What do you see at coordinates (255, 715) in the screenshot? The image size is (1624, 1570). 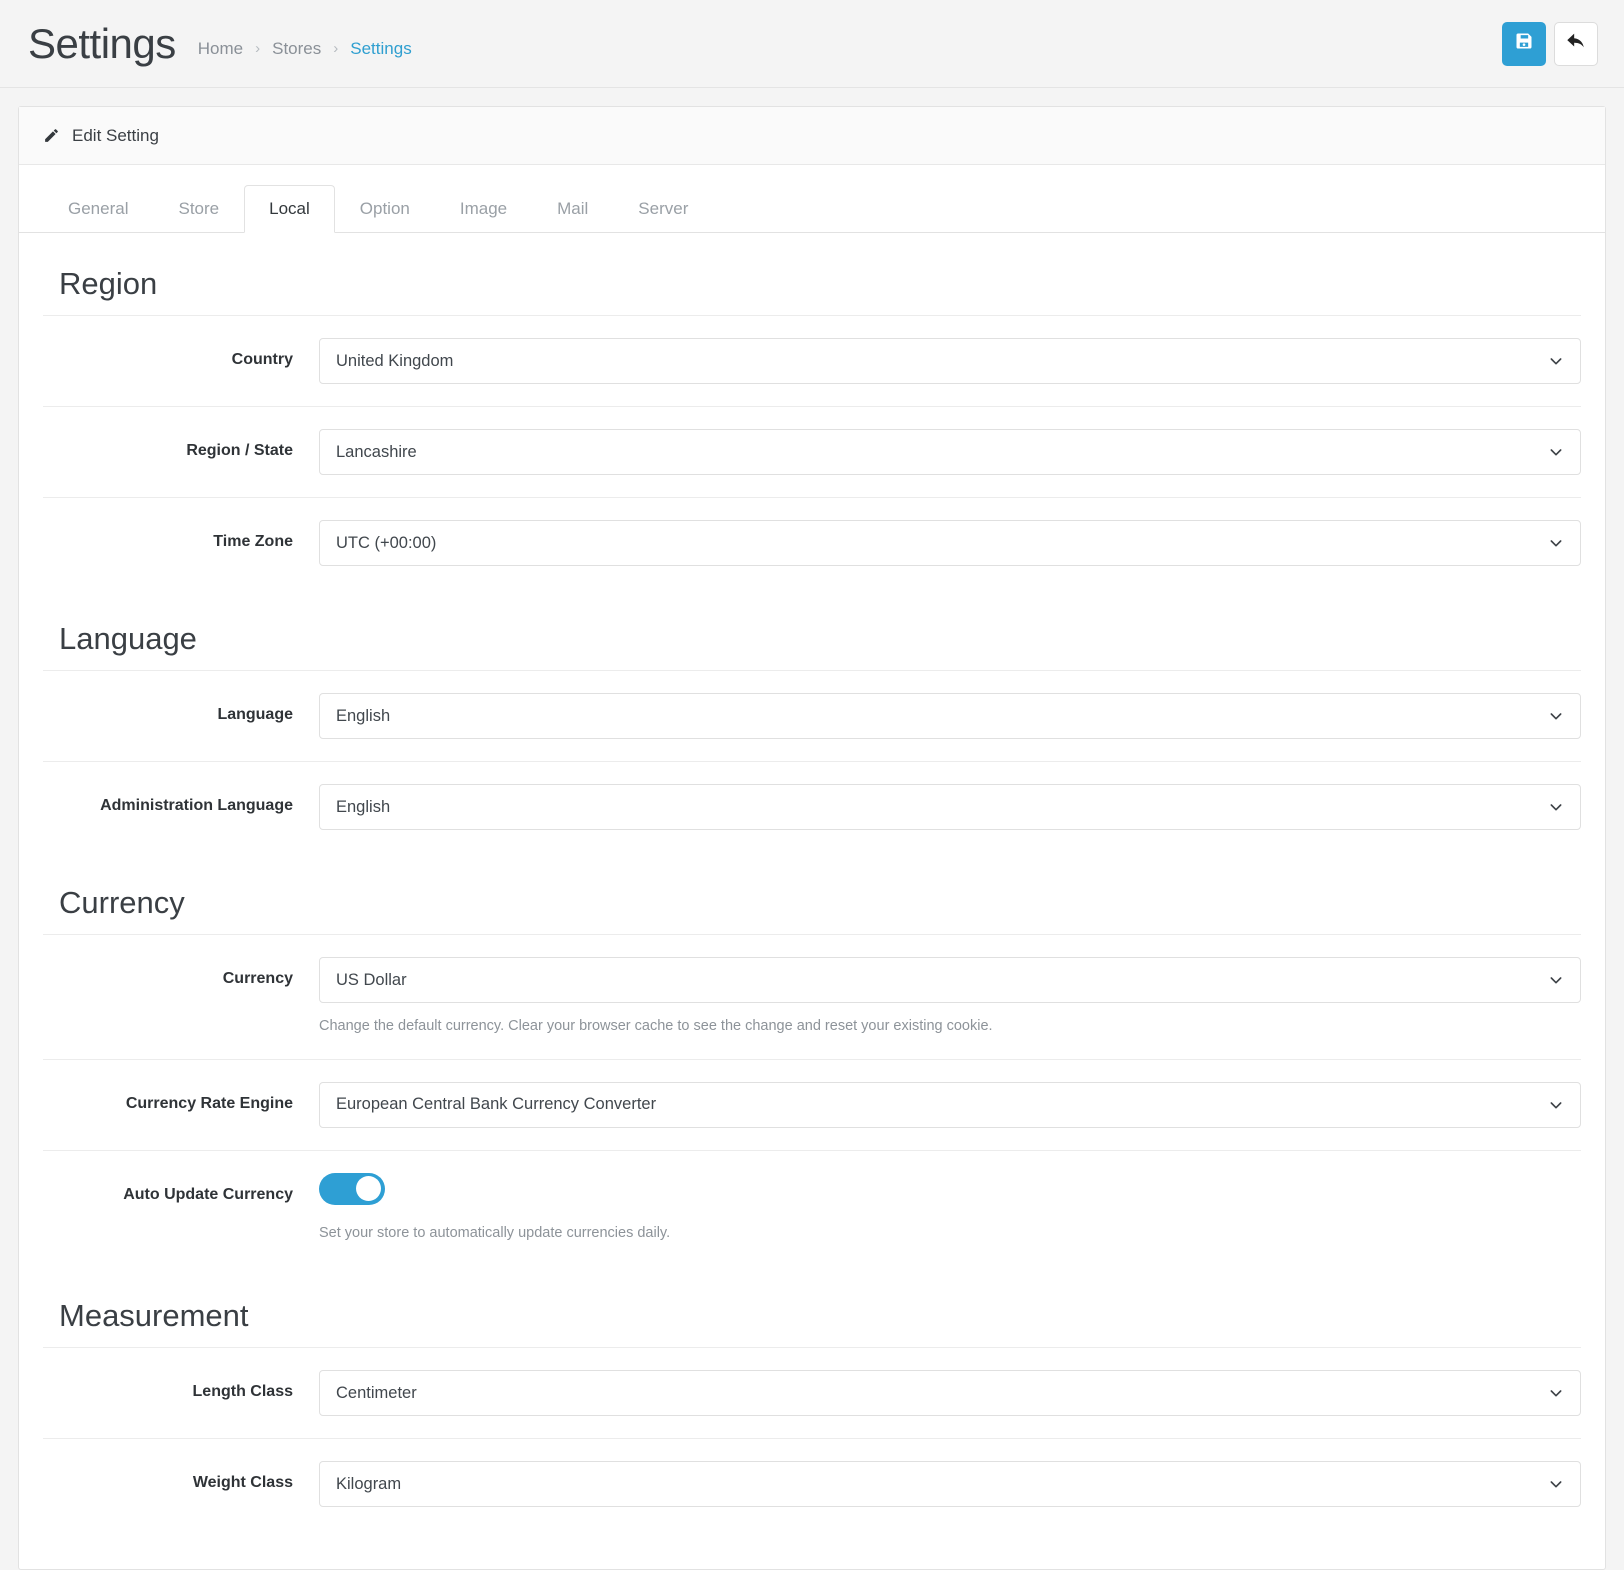 I see `label-language: Language` at bounding box center [255, 715].